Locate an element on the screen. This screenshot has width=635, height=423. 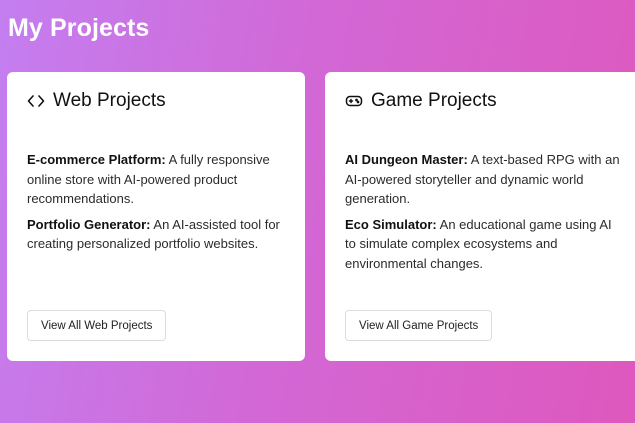
gamepad-icon is located at coordinates (354, 101).